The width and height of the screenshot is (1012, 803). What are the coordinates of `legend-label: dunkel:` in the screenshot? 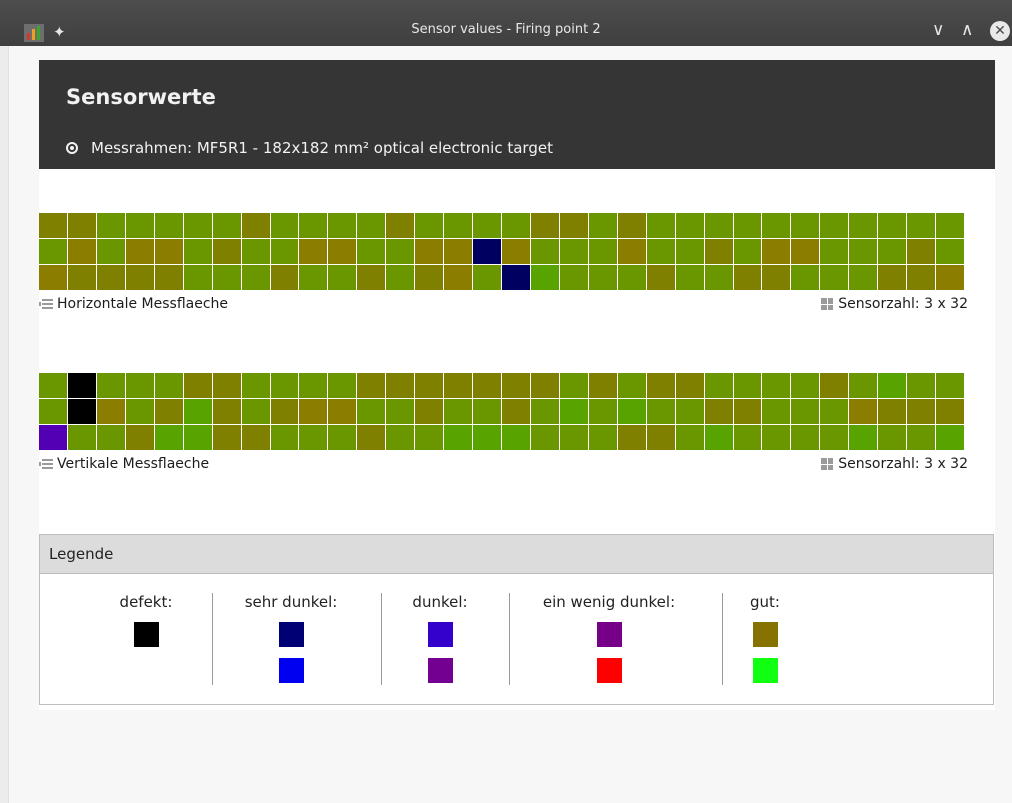 It's located at (440, 602).